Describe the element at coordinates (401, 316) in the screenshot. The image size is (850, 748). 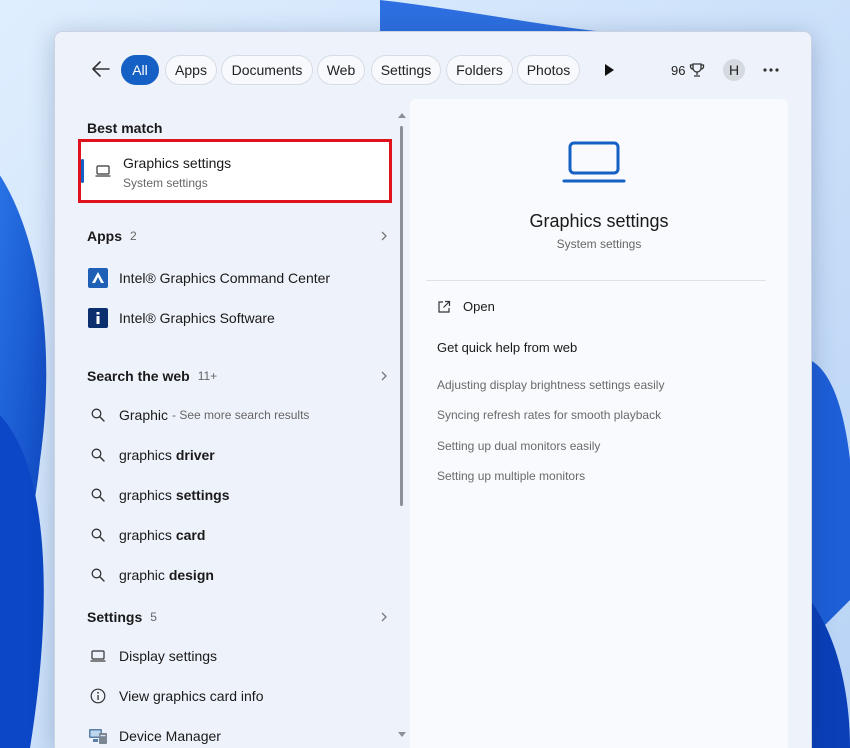
I see `scroll-thumb` at that location.